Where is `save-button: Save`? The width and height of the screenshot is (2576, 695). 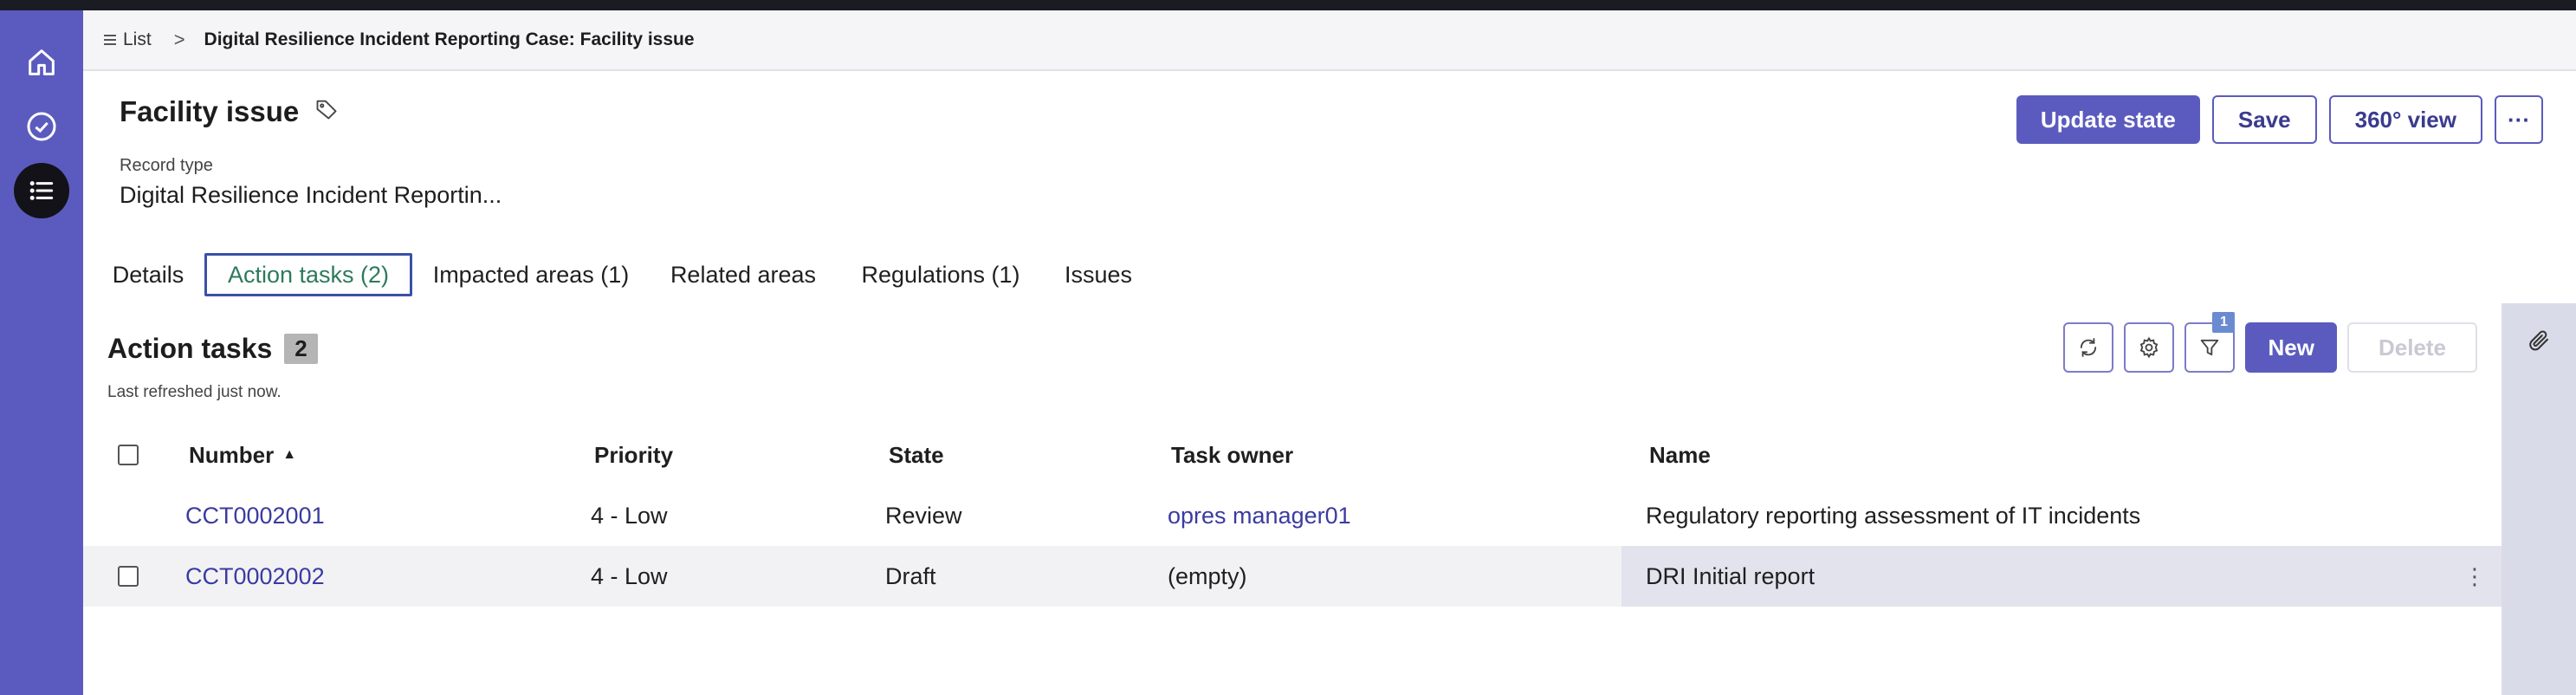 save-button: Save is located at coordinates (2264, 120).